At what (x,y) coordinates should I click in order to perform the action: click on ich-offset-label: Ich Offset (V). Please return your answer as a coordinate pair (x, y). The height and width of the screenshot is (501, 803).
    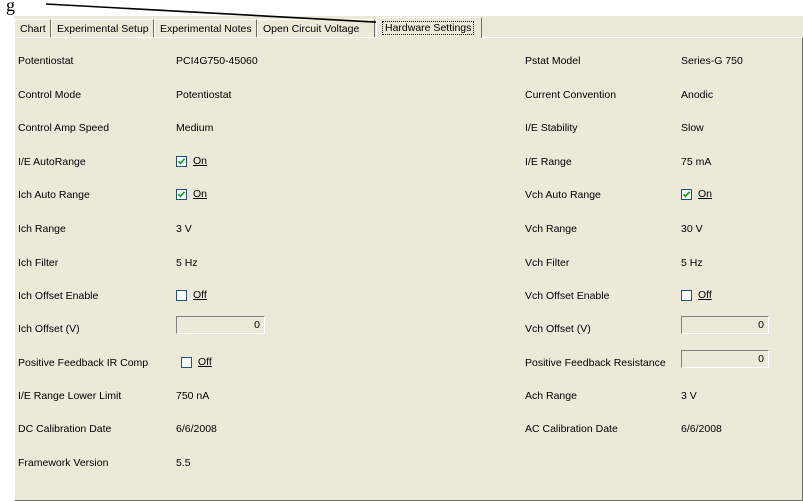
    Looking at the image, I should click on (49, 329).